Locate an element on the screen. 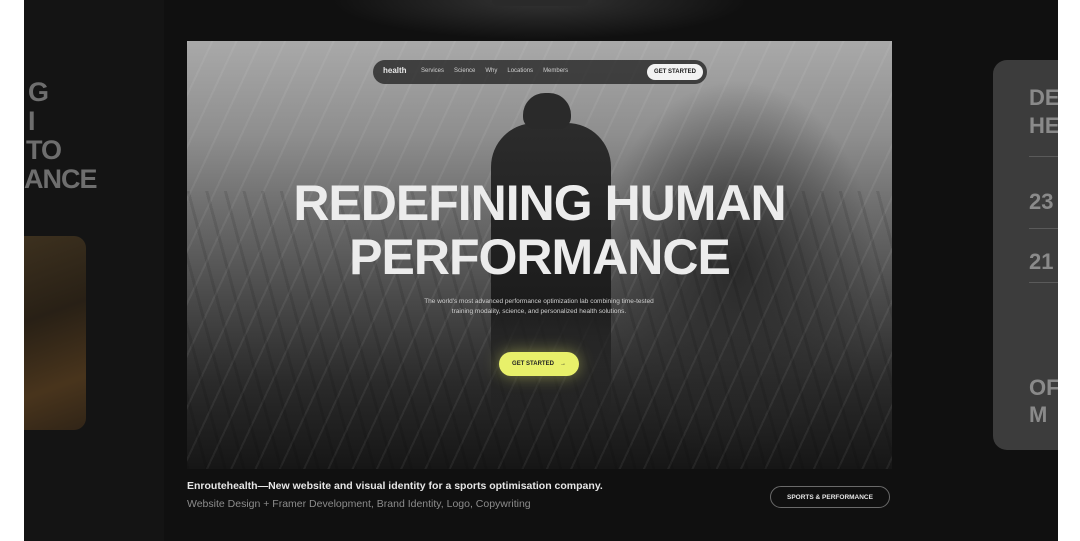  nav-link-why: Why is located at coordinates (491, 71).